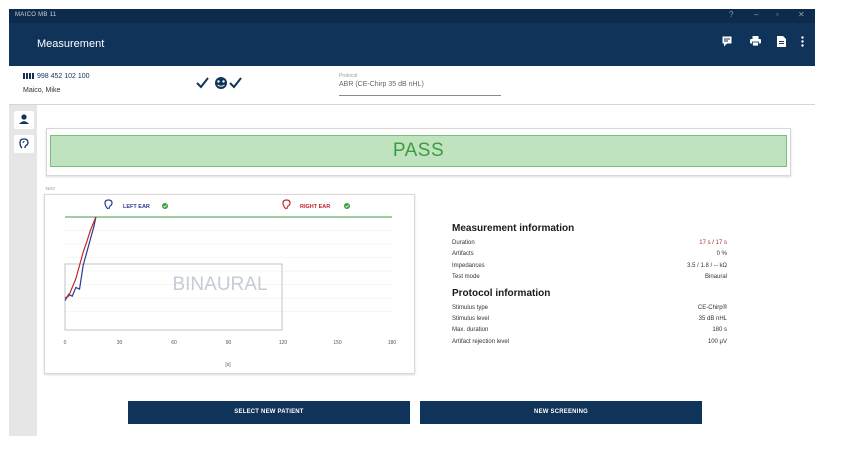  I want to click on sidebar-ear-button, so click(24, 144).